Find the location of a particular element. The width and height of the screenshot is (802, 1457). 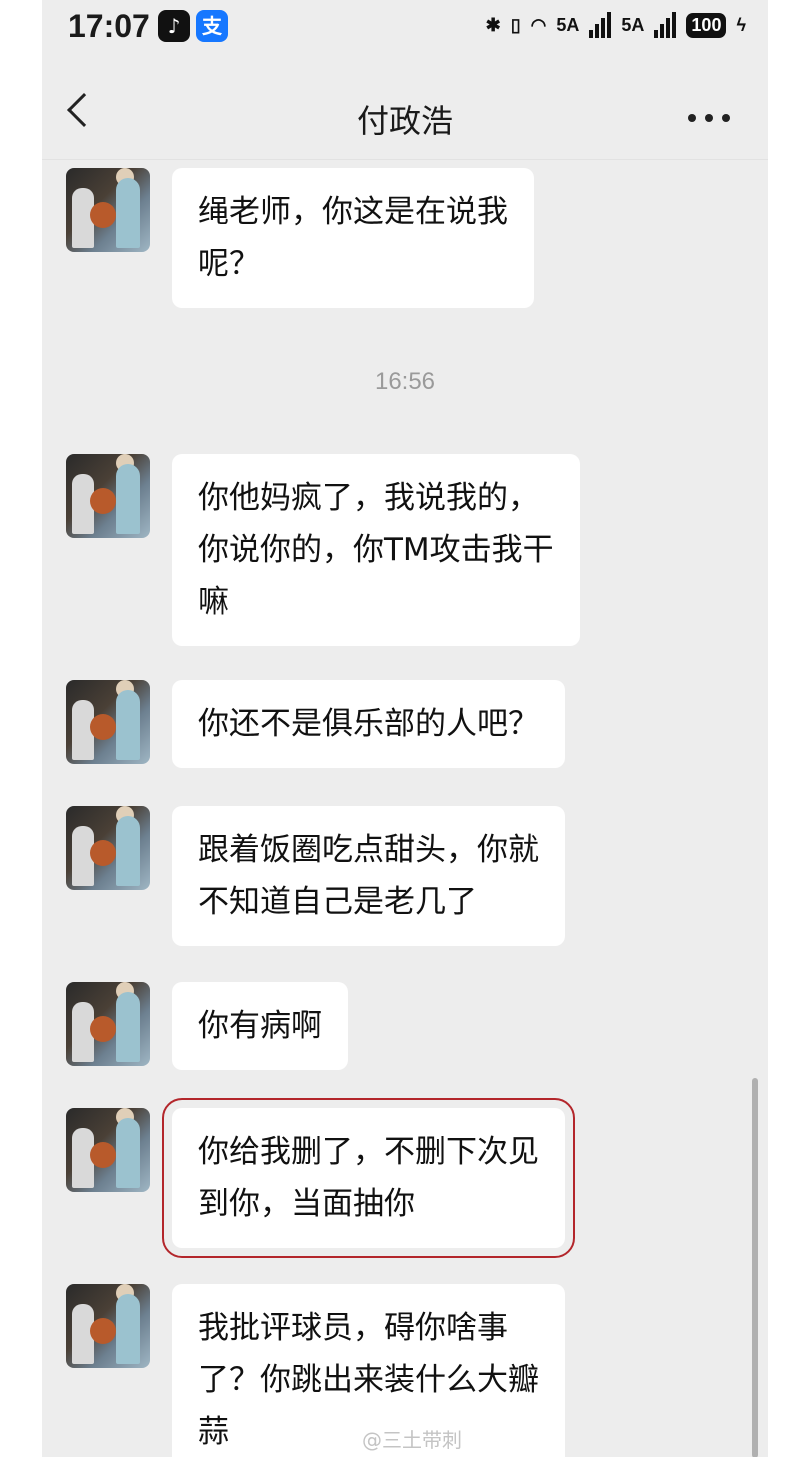

bluetooth-icon: ✱ is located at coordinates (493, 24).